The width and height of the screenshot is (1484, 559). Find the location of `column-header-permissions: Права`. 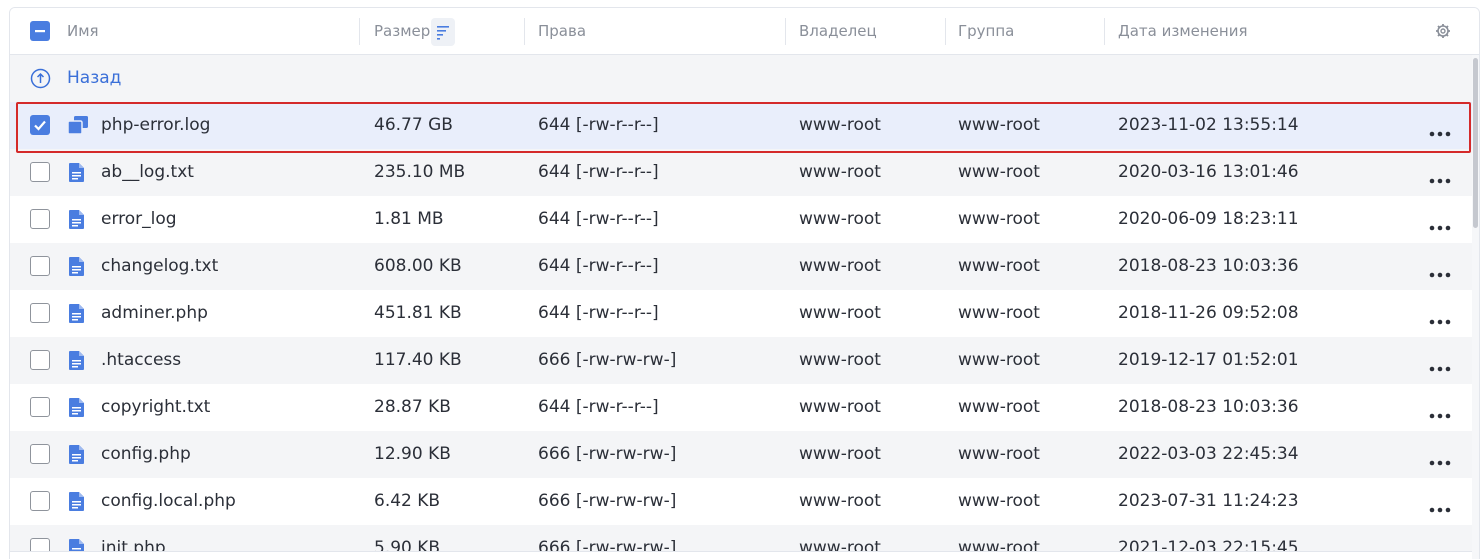

column-header-permissions: Права is located at coordinates (562, 31).